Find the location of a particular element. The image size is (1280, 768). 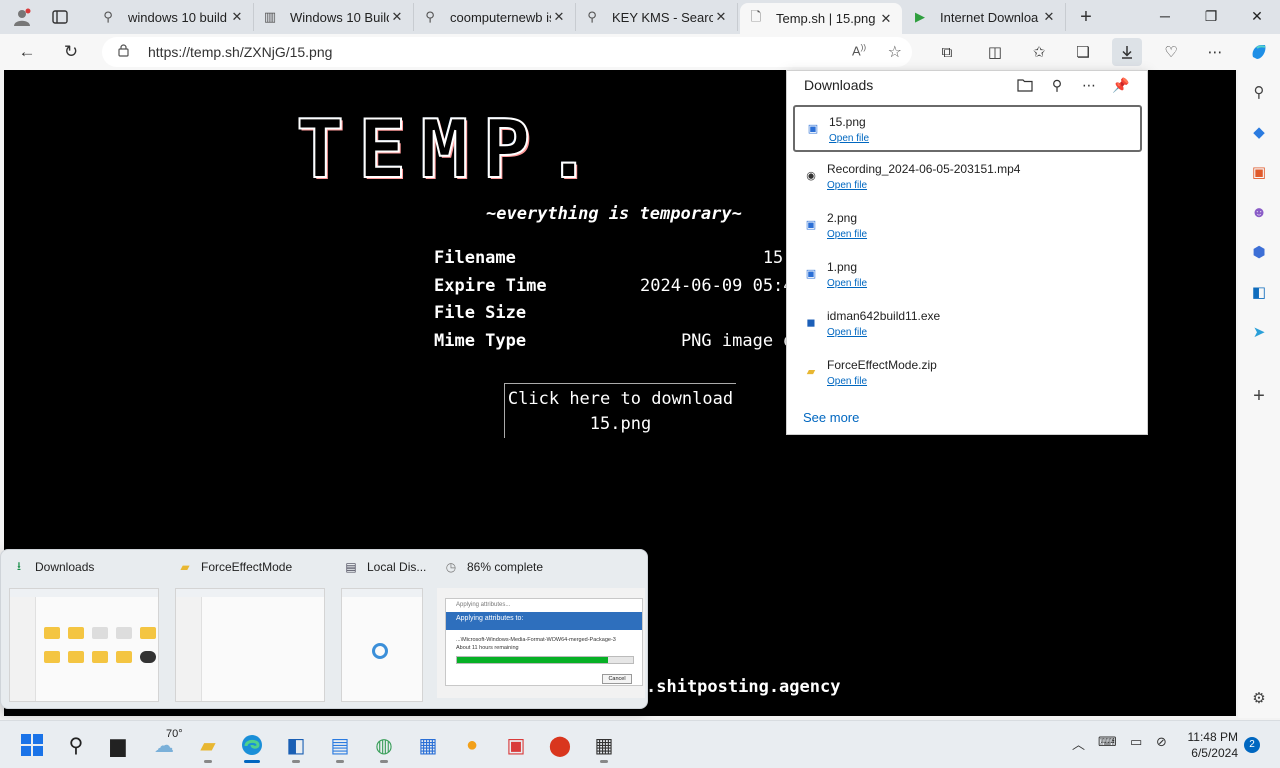

shopping-tag-icon: ◆ is located at coordinates (1259, 132).